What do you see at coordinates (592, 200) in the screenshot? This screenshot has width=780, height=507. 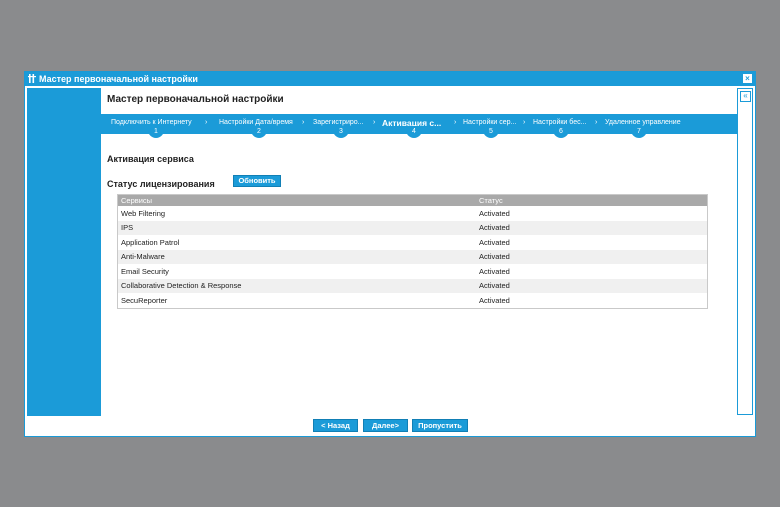 I see `column-header-status: Статус` at bounding box center [592, 200].